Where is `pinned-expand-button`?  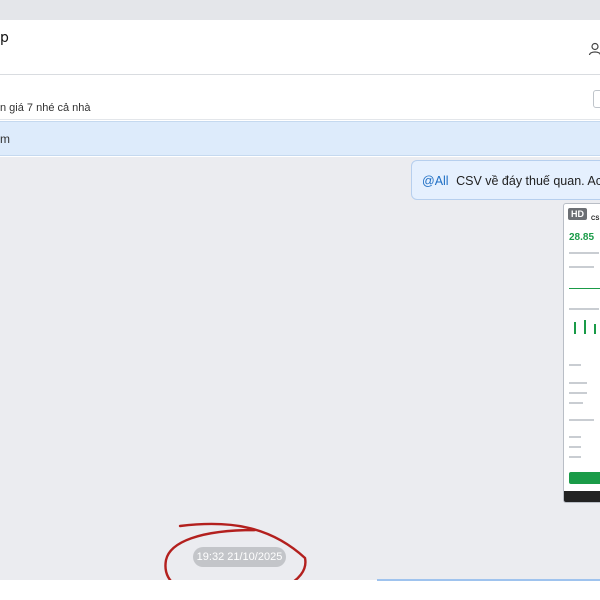 pinned-expand-button is located at coordinates (596, 99).